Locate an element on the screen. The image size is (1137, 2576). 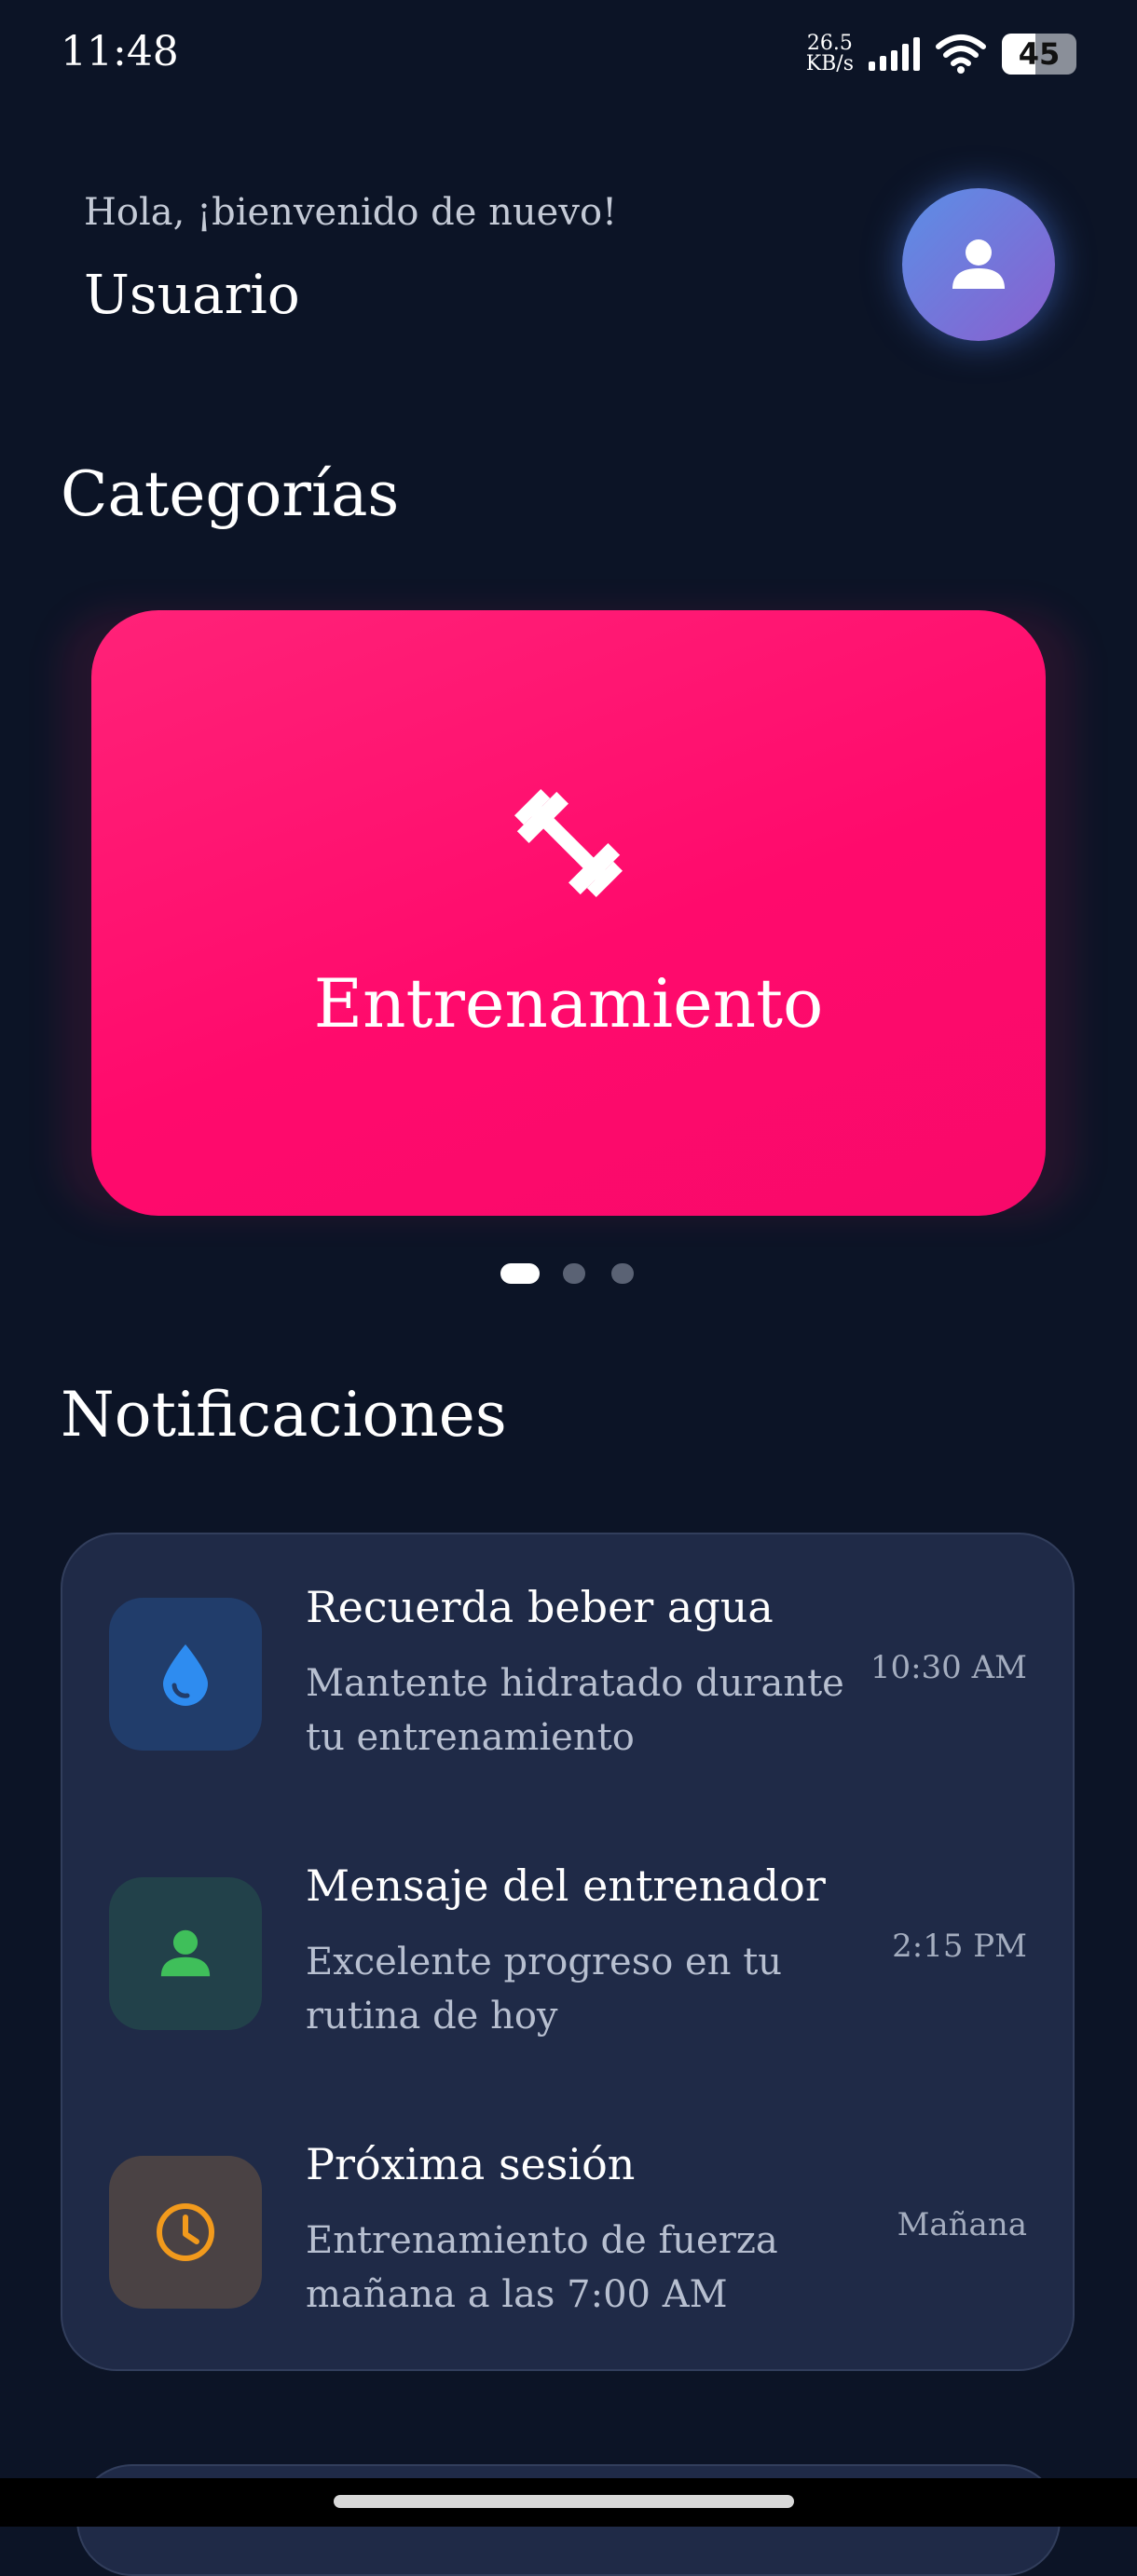
notification-description: Excelente progreso en tu rutina de hoy is located at coordinates (544, 1989).